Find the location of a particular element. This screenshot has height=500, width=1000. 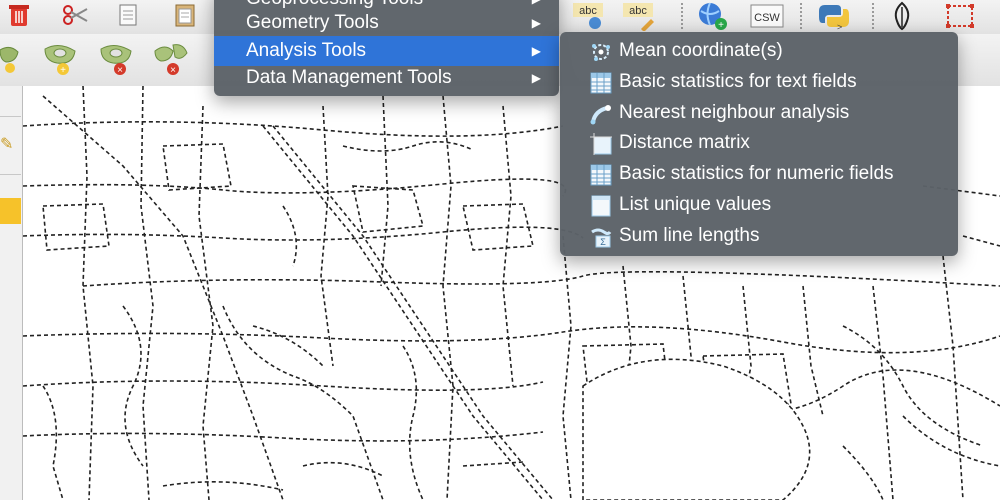

delete-ring-icon: × is located at coordinates (117, 58).